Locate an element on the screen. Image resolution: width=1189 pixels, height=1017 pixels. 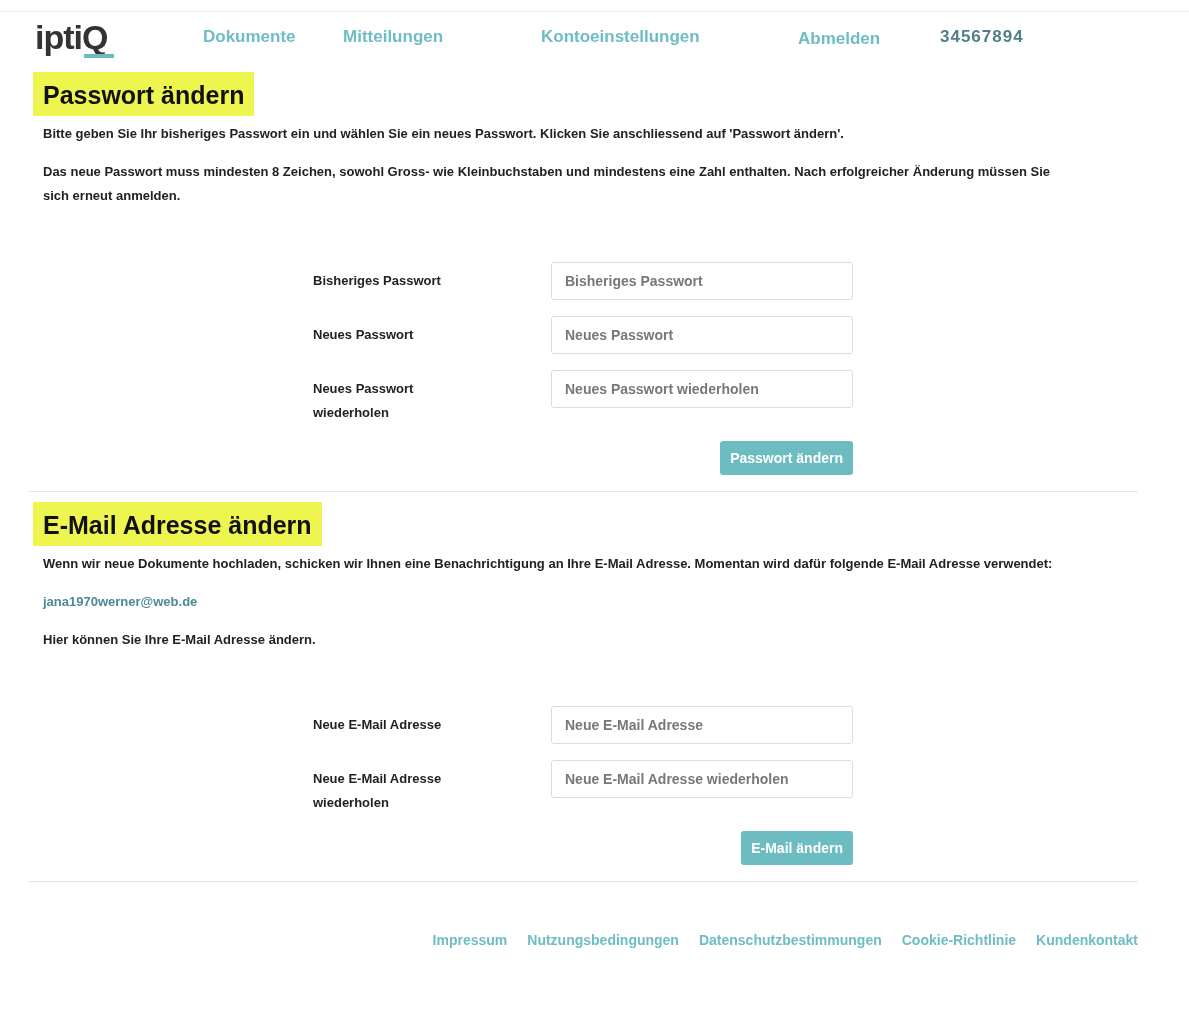
field-label: Bisheriges Passwort is located at coordinates (377, 281).